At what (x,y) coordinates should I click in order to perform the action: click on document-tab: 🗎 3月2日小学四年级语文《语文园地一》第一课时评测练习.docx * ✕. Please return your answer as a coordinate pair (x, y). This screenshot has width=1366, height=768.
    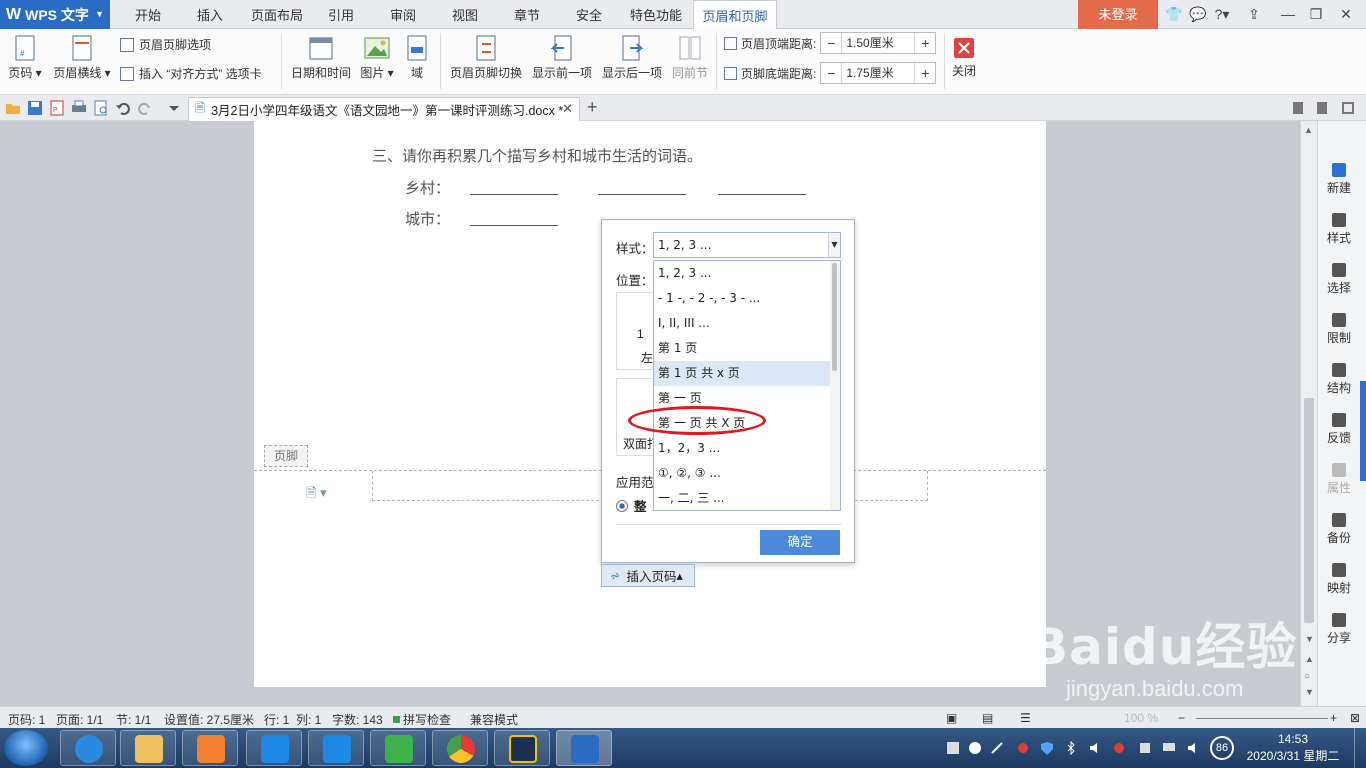
    Looking at the image, I should click on (384, 109).